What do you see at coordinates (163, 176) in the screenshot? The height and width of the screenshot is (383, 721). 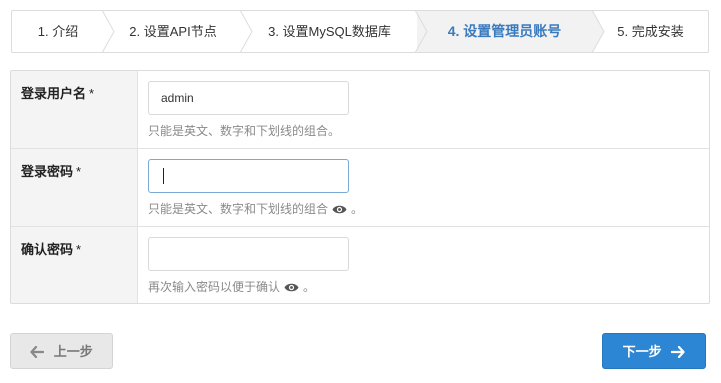 I see `text-caret` at bounding box center [163, 176].